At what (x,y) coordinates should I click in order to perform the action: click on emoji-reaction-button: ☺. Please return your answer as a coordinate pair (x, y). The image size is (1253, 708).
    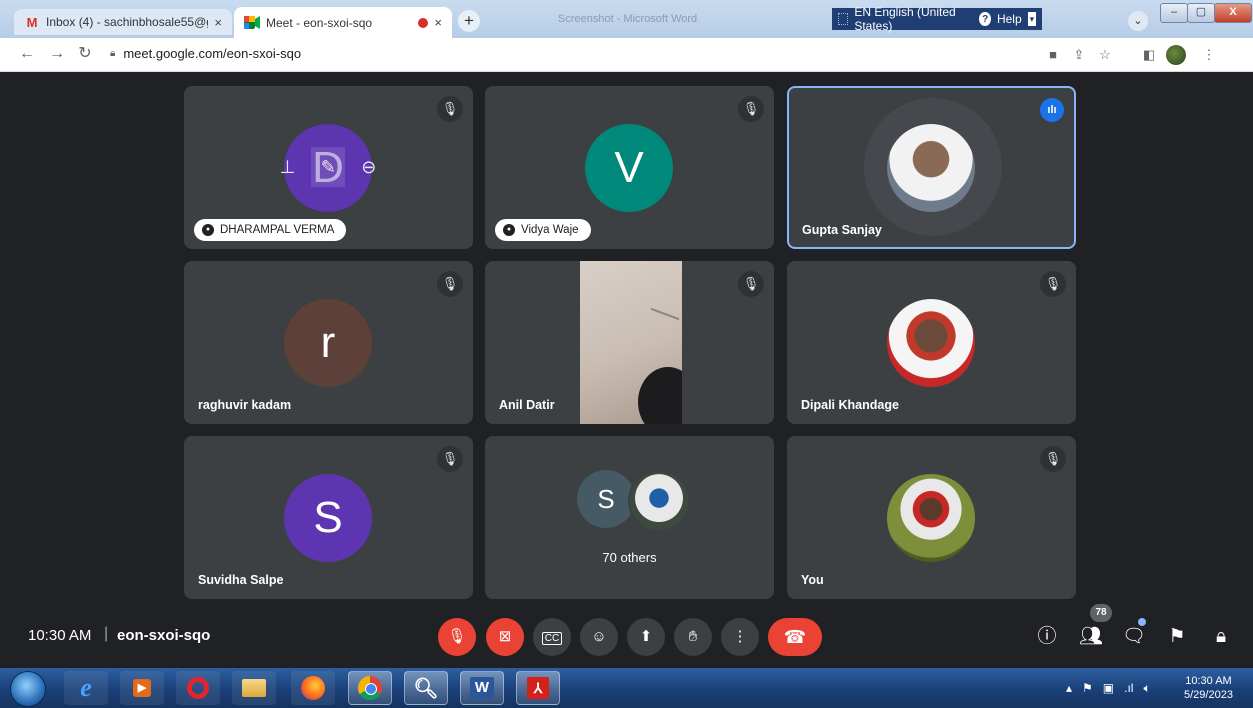
    Looking at the image, I should click on (599, 637).